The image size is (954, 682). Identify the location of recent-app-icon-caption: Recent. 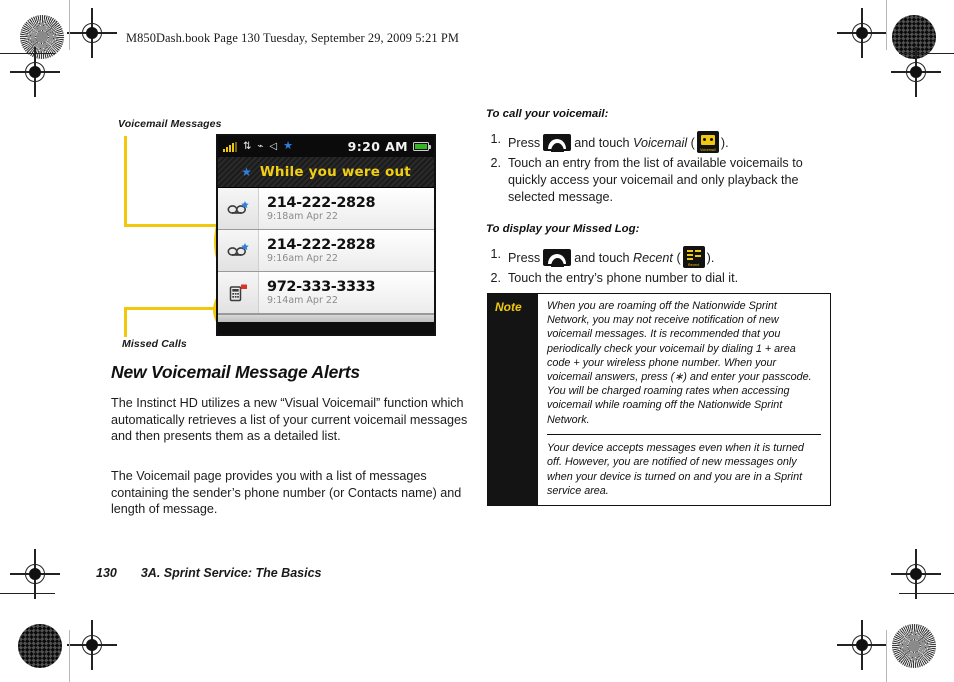
(693, 265).